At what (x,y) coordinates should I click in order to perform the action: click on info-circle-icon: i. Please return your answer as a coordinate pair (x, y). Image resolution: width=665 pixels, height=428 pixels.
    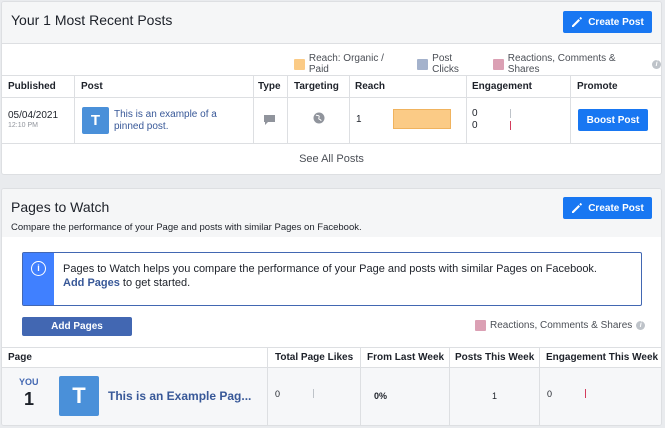
    Looking at the image, I should click on (38, 268).